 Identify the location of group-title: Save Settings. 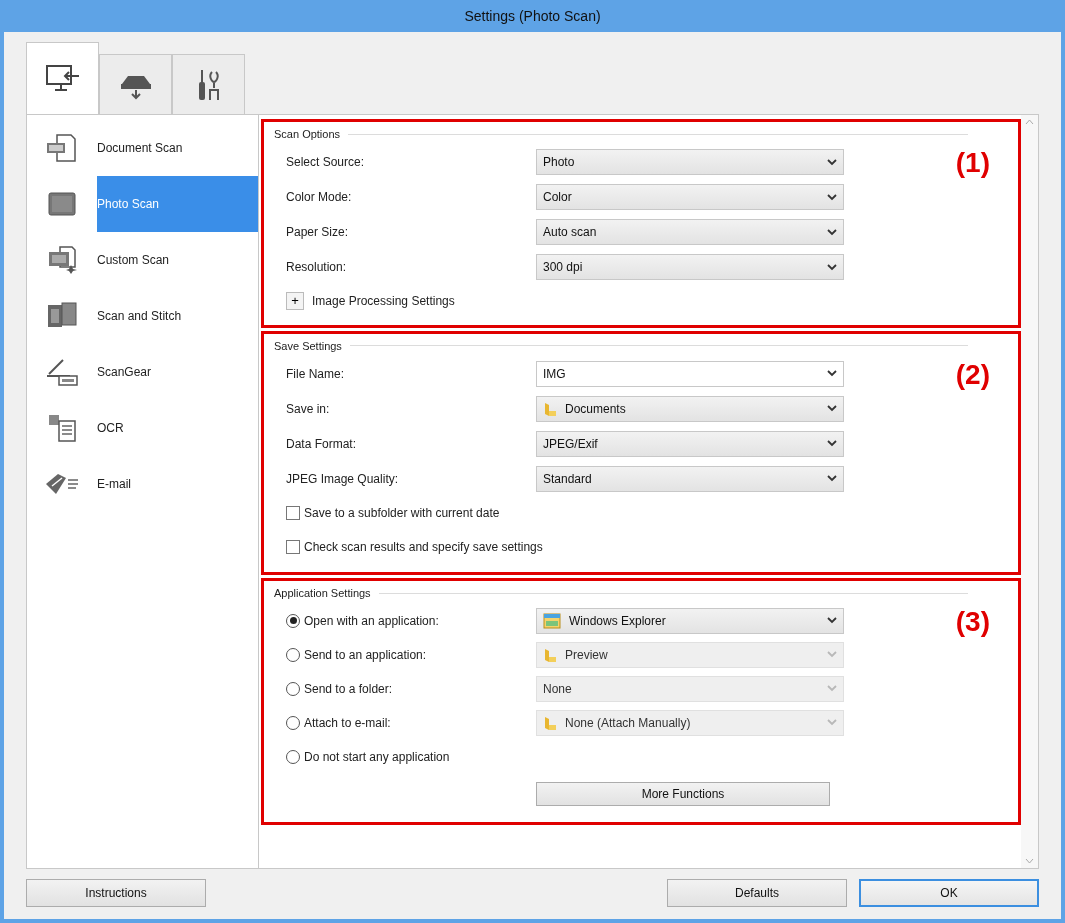
(308, 346).